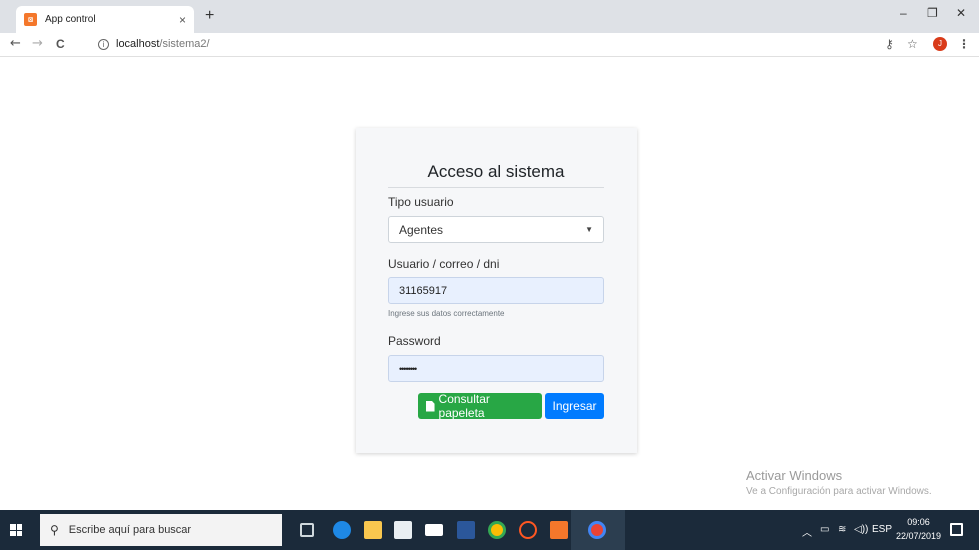 This screenshot has width=979, height=550. I want to click on url-path: /sistema2/, so click(184, 44).